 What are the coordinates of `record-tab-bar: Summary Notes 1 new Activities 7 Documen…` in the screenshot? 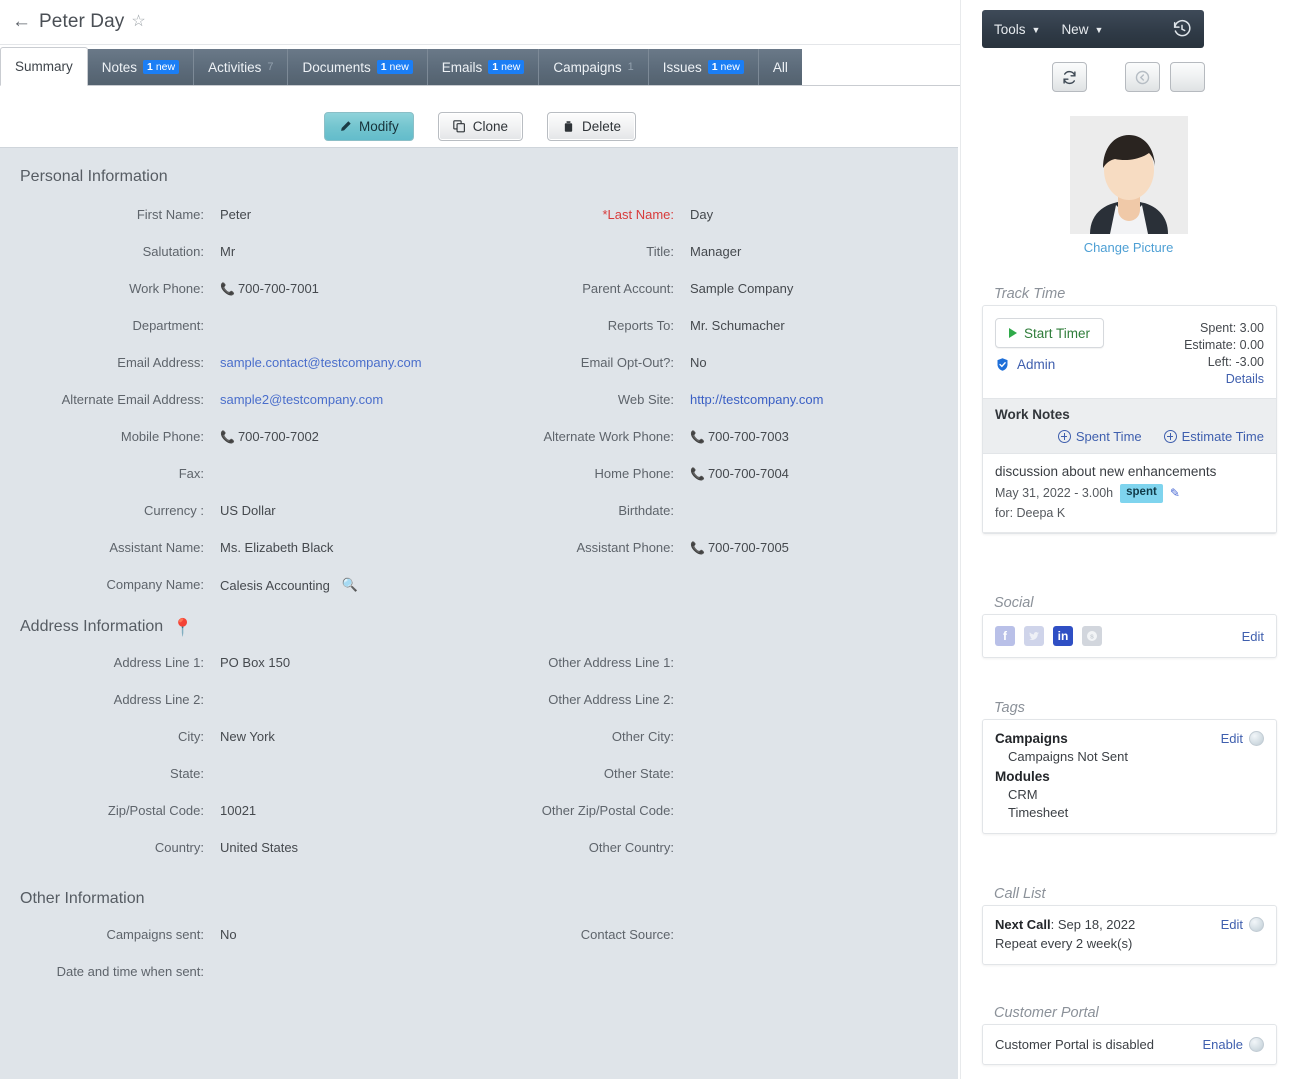 It's located at (480, 66).